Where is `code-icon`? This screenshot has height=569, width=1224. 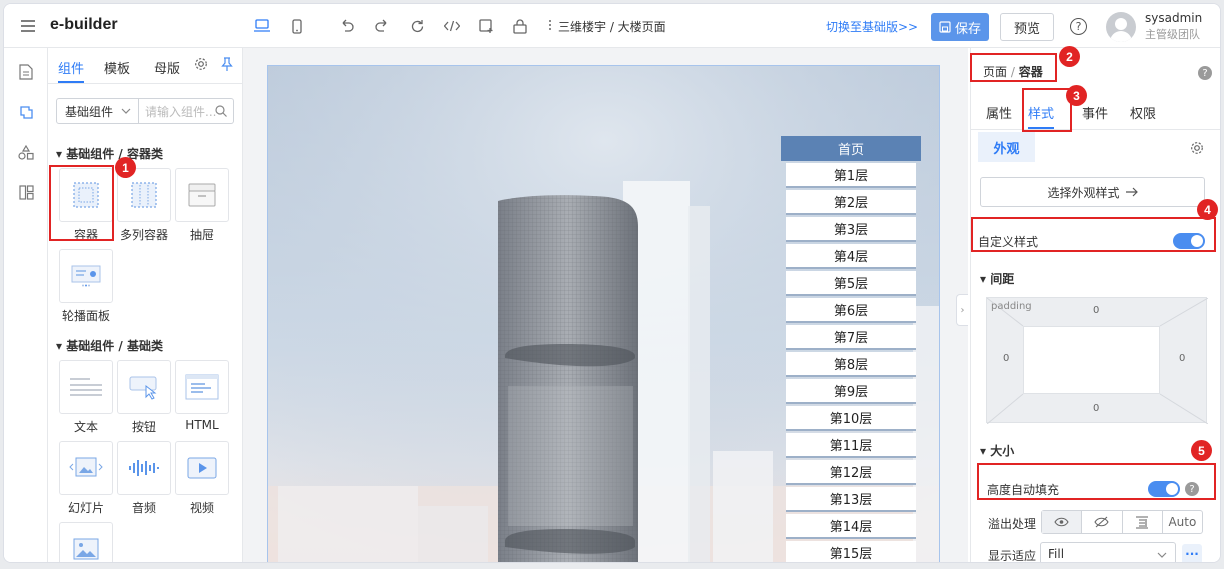
code-icon is located at coordinates (452, 26).